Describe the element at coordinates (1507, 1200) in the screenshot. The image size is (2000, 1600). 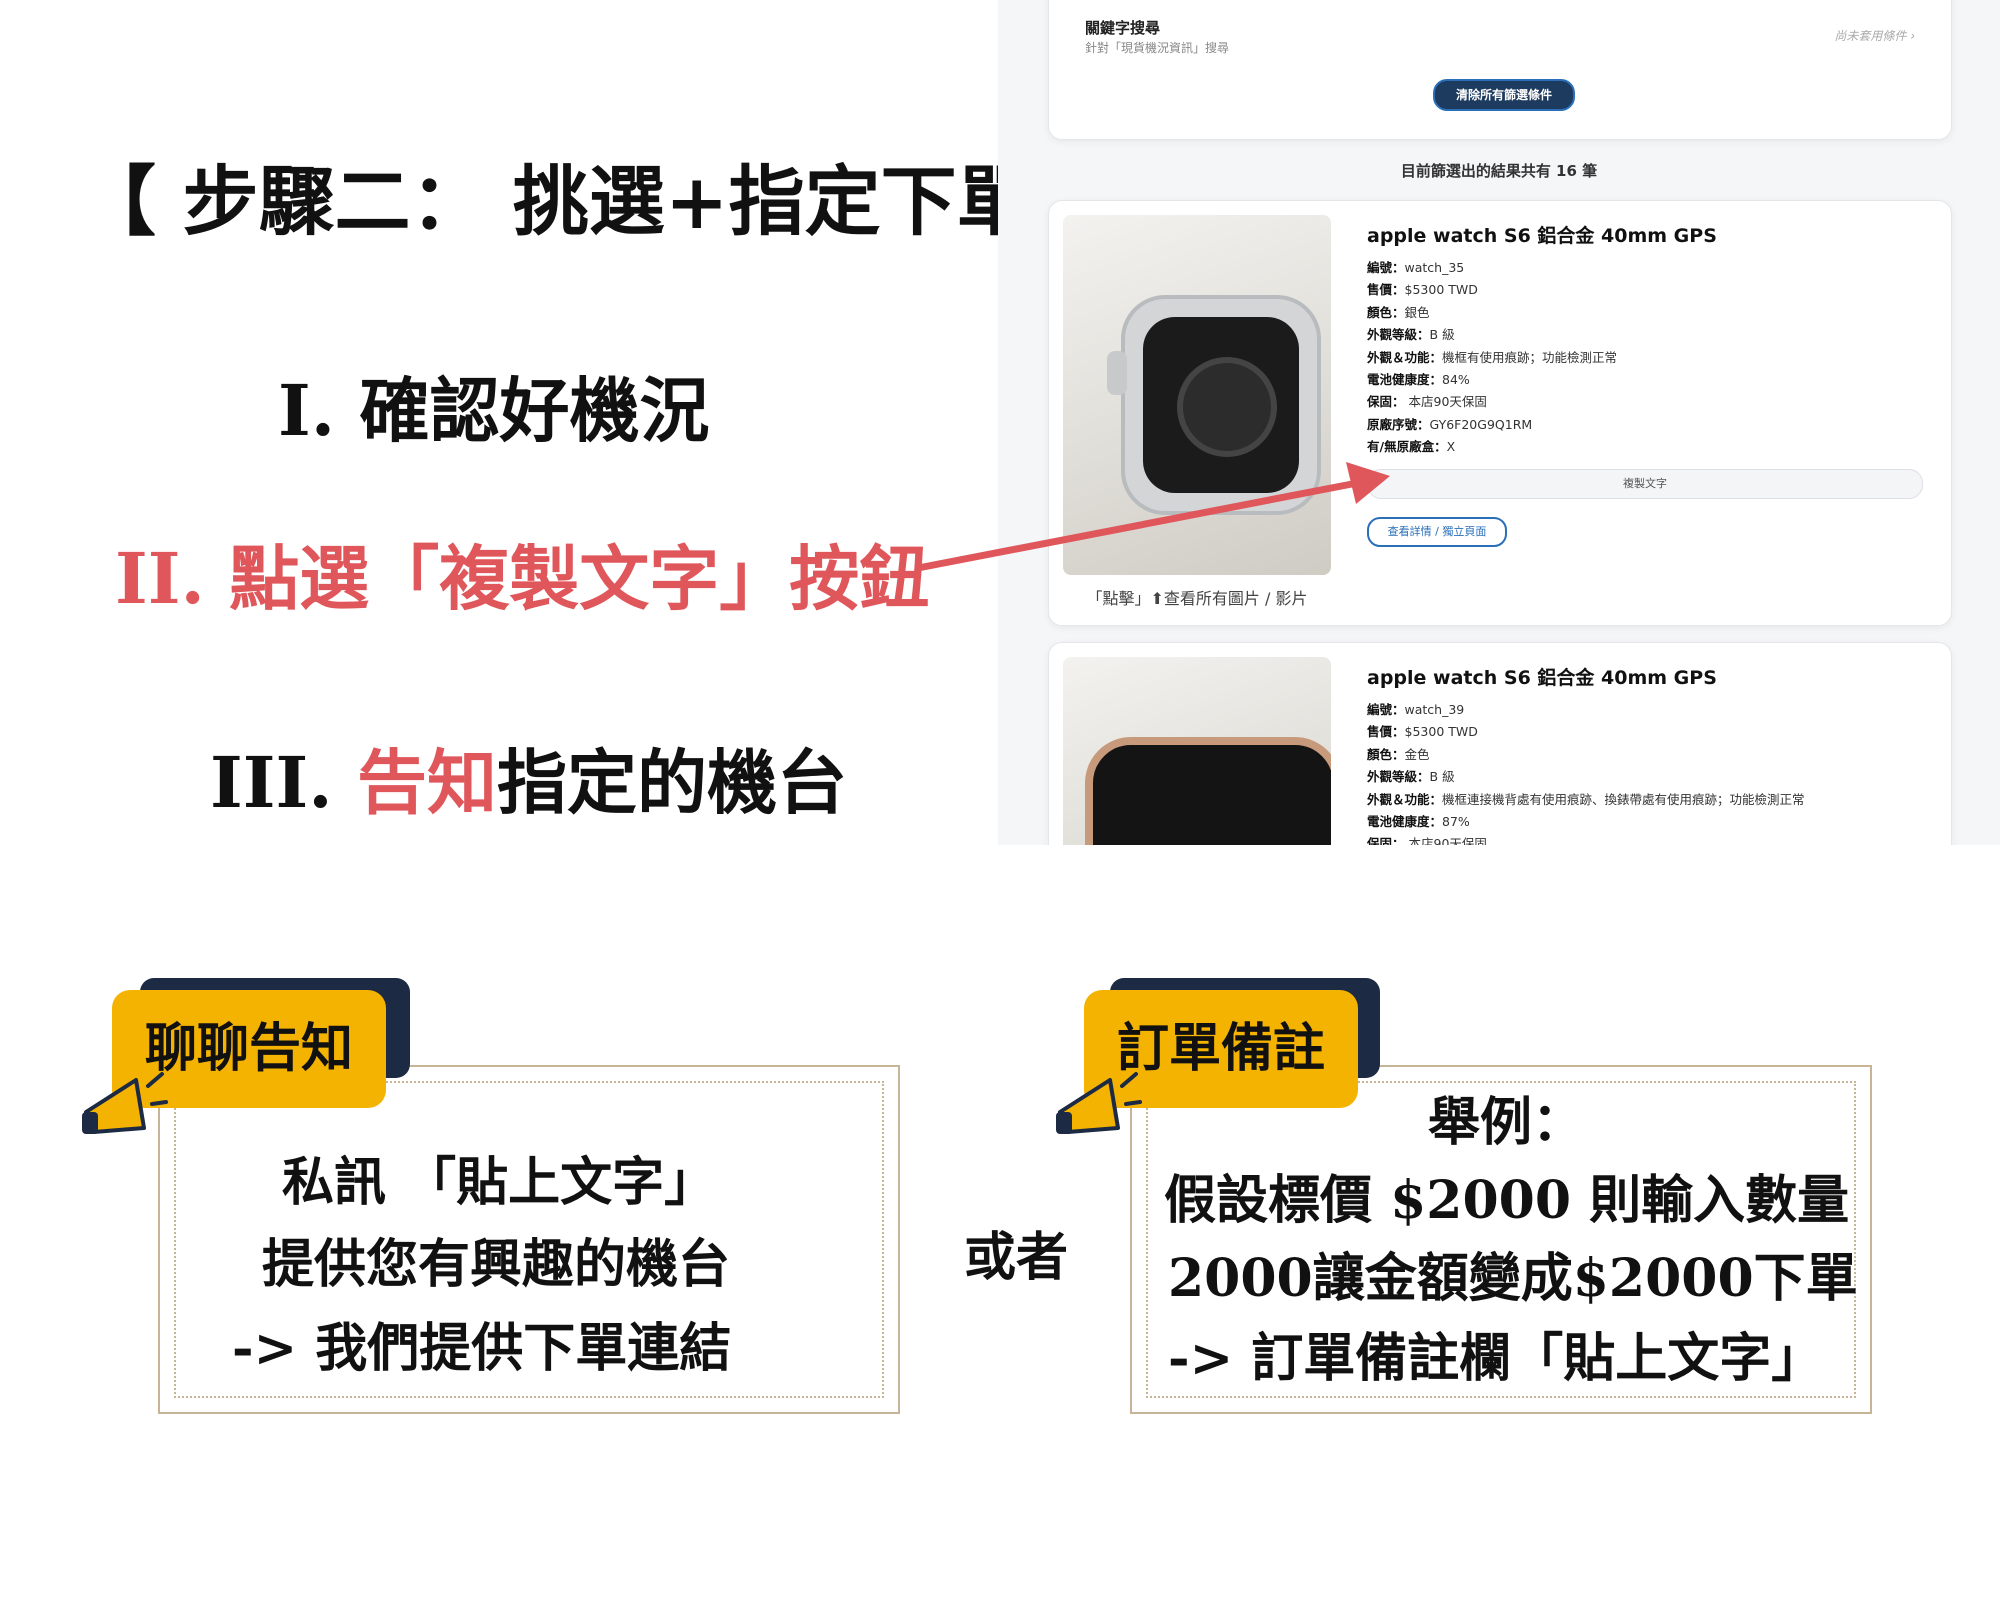
I see `order-line-2: 假設標價 $2000 則輸入數量` at that location.